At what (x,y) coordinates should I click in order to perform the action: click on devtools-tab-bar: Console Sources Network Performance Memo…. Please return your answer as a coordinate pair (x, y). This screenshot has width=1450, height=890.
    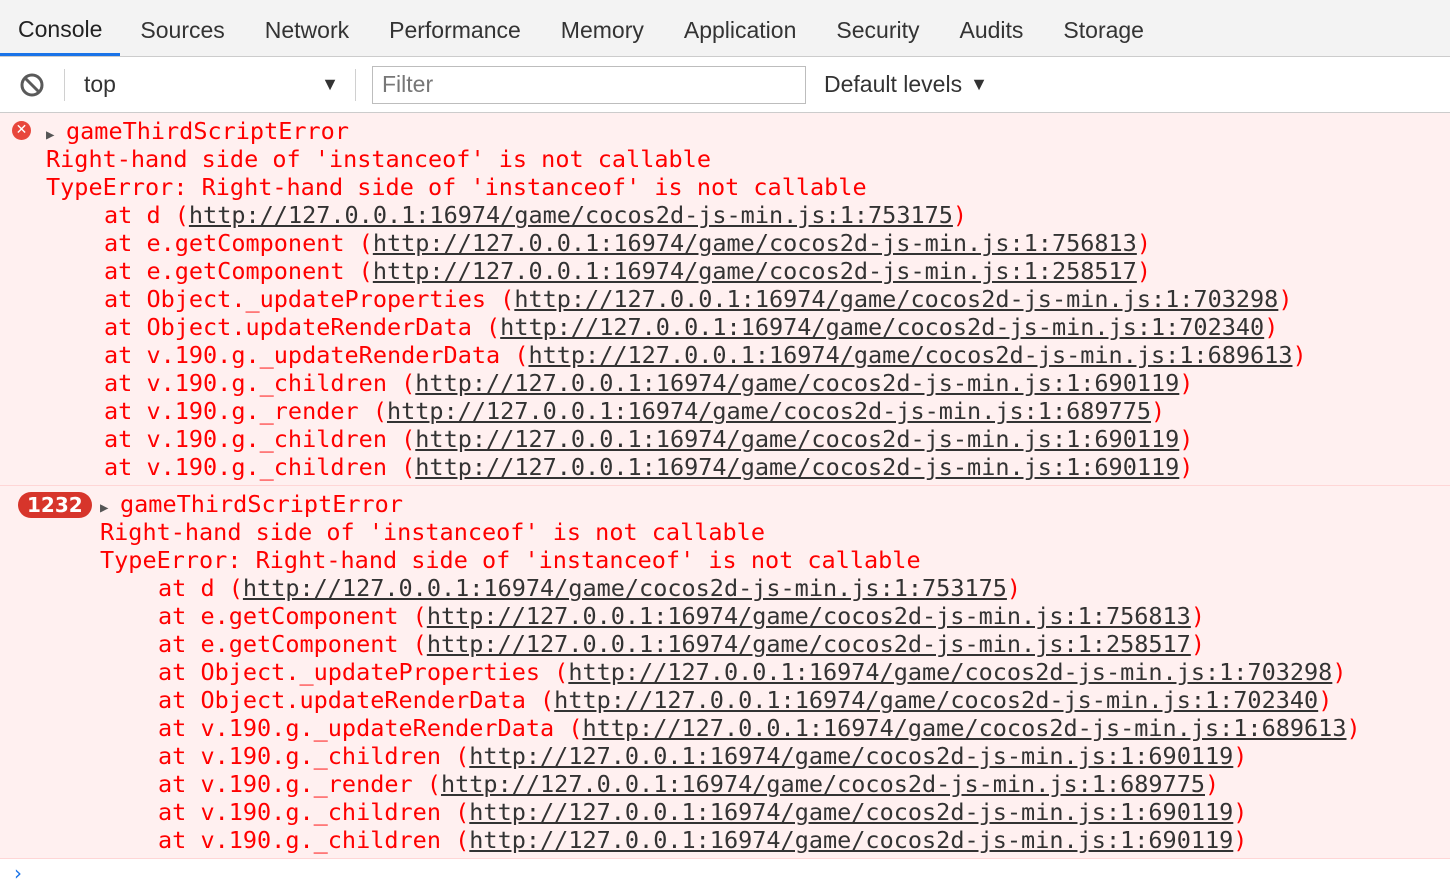
    Looking at the image, I should click on (725, 28).